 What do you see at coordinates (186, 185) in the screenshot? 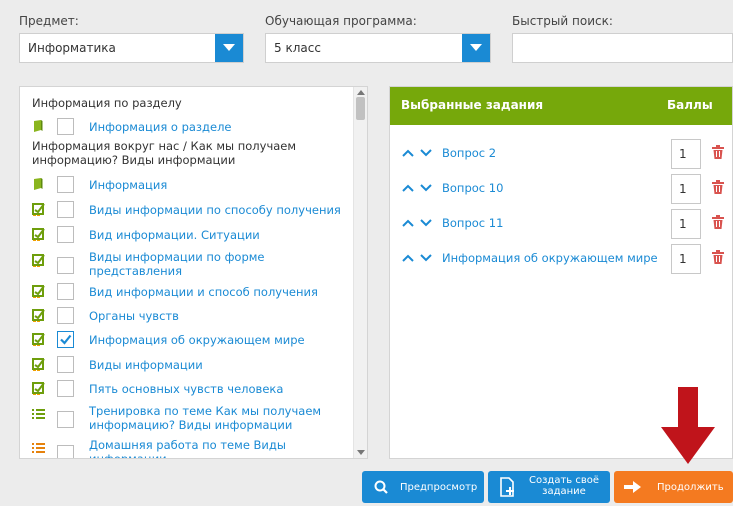
I see `list-item: Информация` at bounding box center [186, 185].